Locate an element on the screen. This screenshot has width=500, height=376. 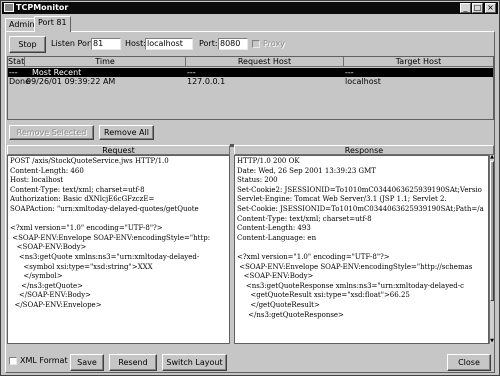
cell-target-host: localhost is located at coordinates (363, 81).